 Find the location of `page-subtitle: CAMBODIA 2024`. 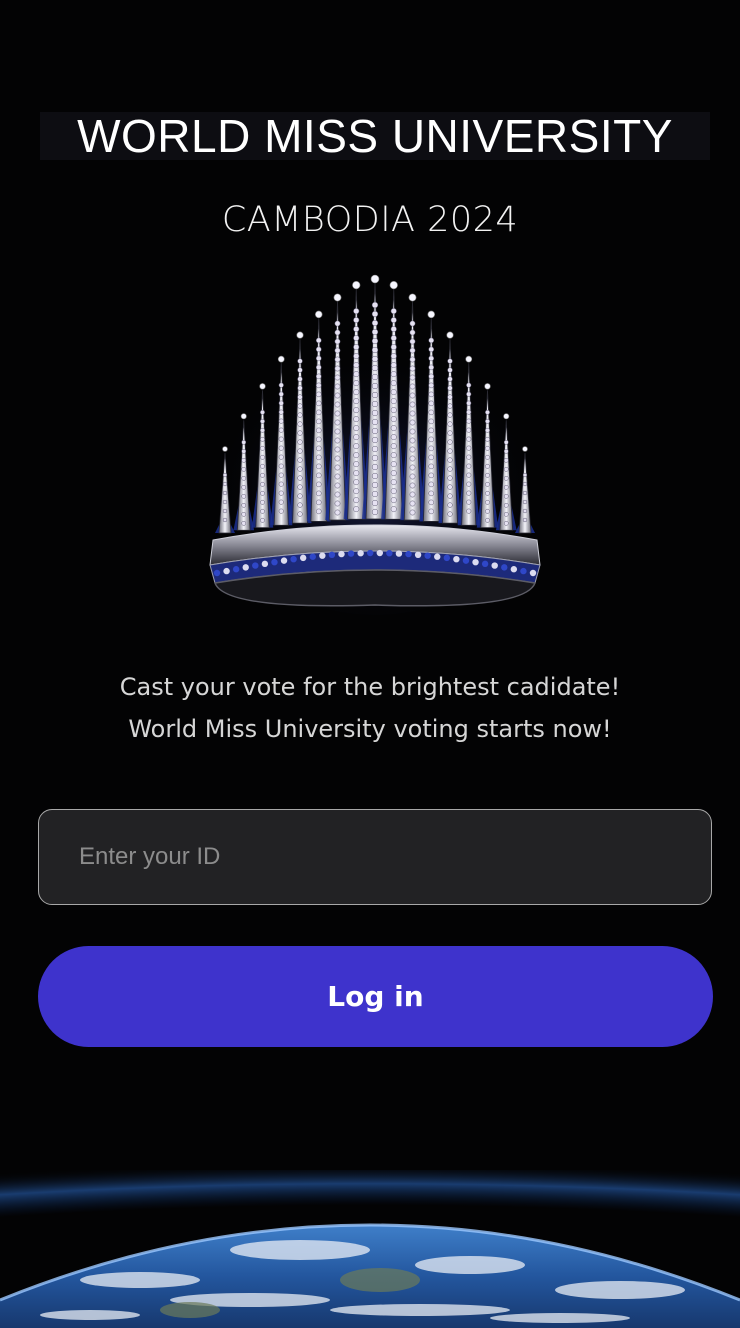

page-subtitle: CAMBODIA 2024 is located at coordinates (370, 220).